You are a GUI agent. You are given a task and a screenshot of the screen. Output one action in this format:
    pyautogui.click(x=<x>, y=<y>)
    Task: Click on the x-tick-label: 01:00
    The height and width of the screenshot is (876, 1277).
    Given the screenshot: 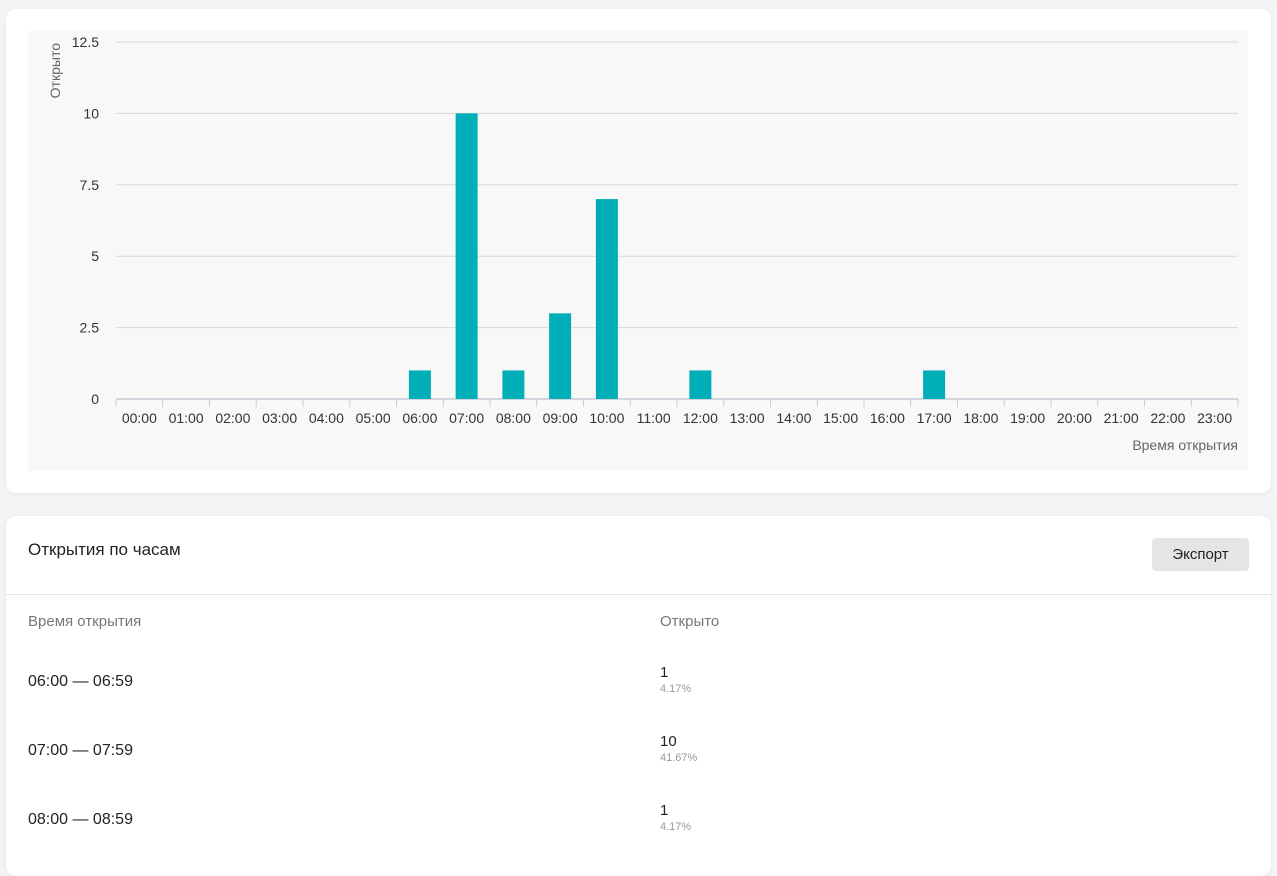 What is the action you would take?
    pyautogui.click(x=186, y=418)
    